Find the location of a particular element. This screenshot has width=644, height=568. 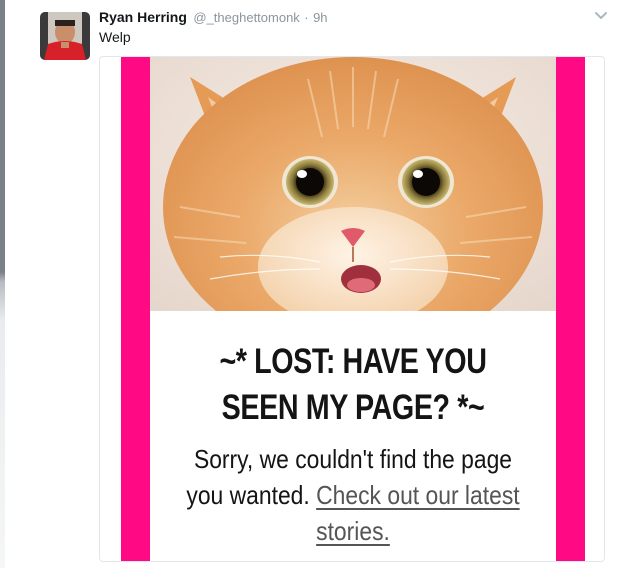

chevron-down-icon is located at coordinates (601, 15).